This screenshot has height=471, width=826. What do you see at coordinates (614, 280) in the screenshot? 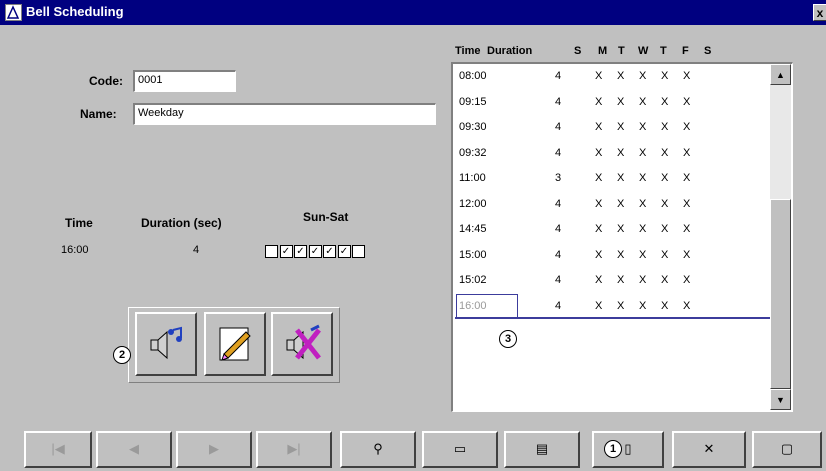
I see `table-row: 15:02 4 X X X X X` at bounding box center [614, 280].